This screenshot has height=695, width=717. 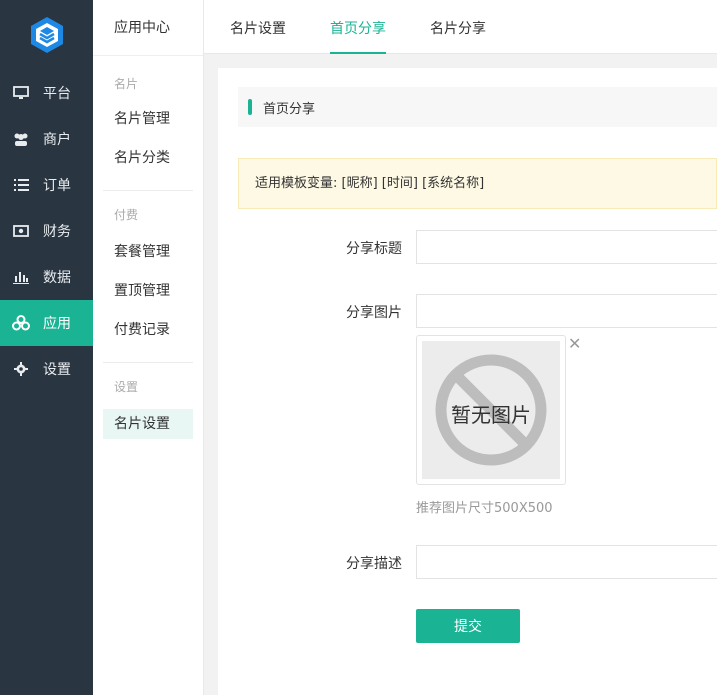 I want to click on tab-card-share: 名片分享, so click(x=458, y=27).